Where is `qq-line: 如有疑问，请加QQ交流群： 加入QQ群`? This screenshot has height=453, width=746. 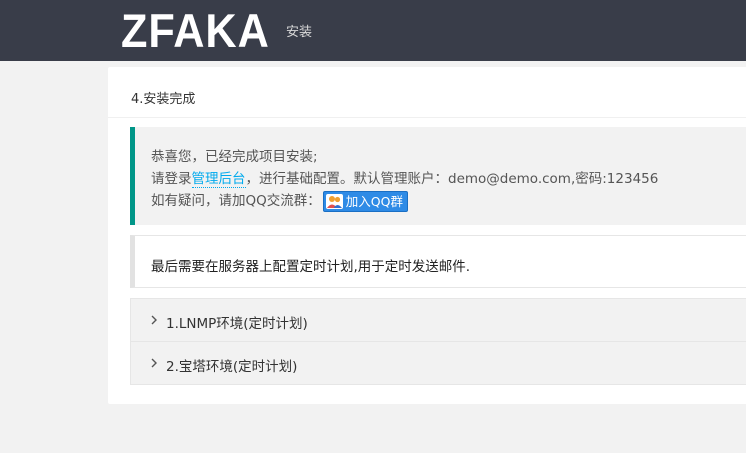
qq-line: 如有疑问，请加QQ交流群： 加入QQ群 is located at coordinates (279, 200).